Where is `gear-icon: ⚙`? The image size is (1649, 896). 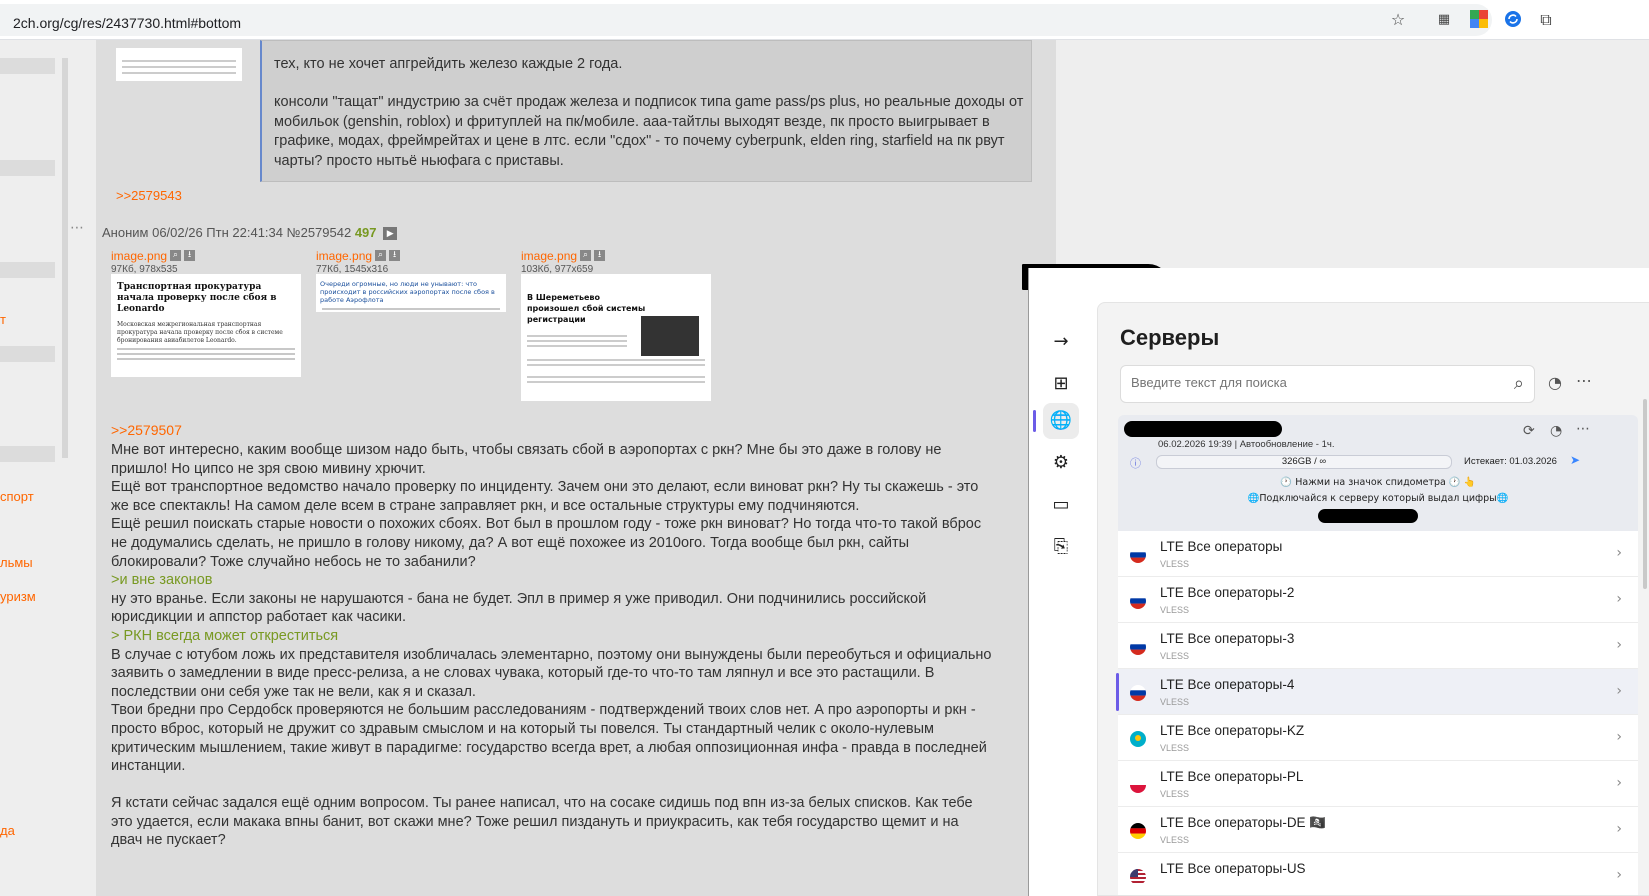 gear-icon: ⚙ is located at coordinates (1061, 463).